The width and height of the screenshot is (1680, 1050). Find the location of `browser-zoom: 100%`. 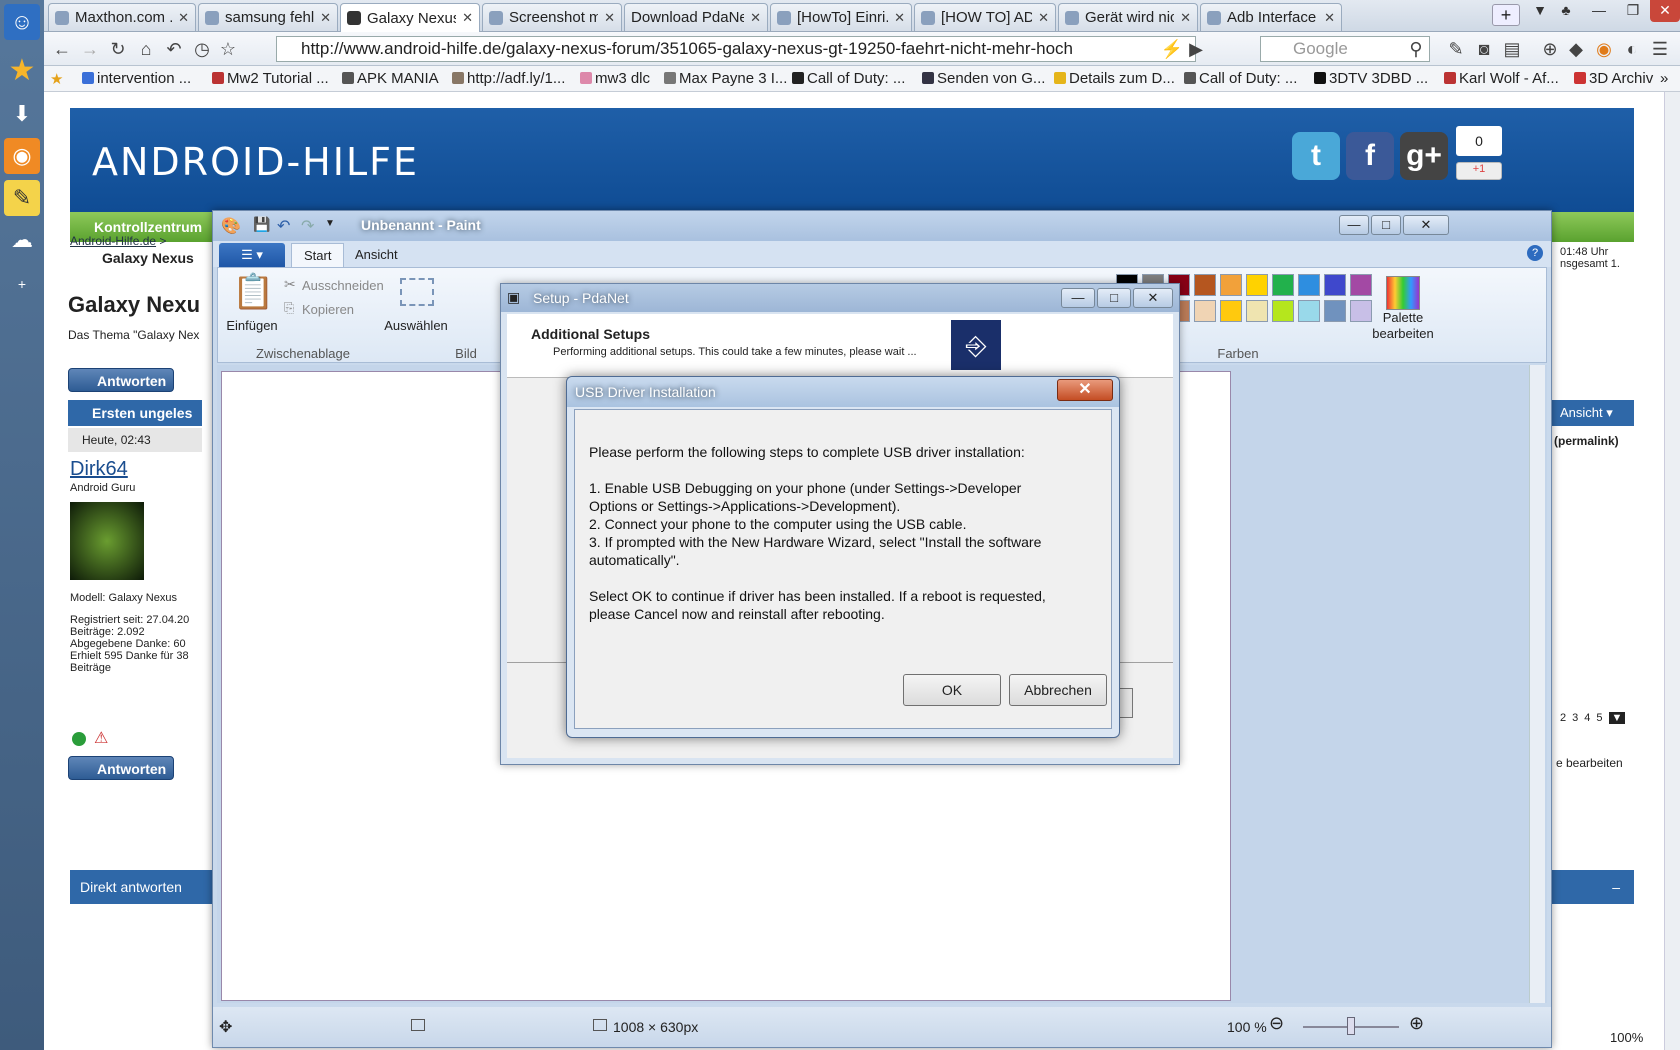

browser-zoom: 100% is located at coordinates (1626, 1037).